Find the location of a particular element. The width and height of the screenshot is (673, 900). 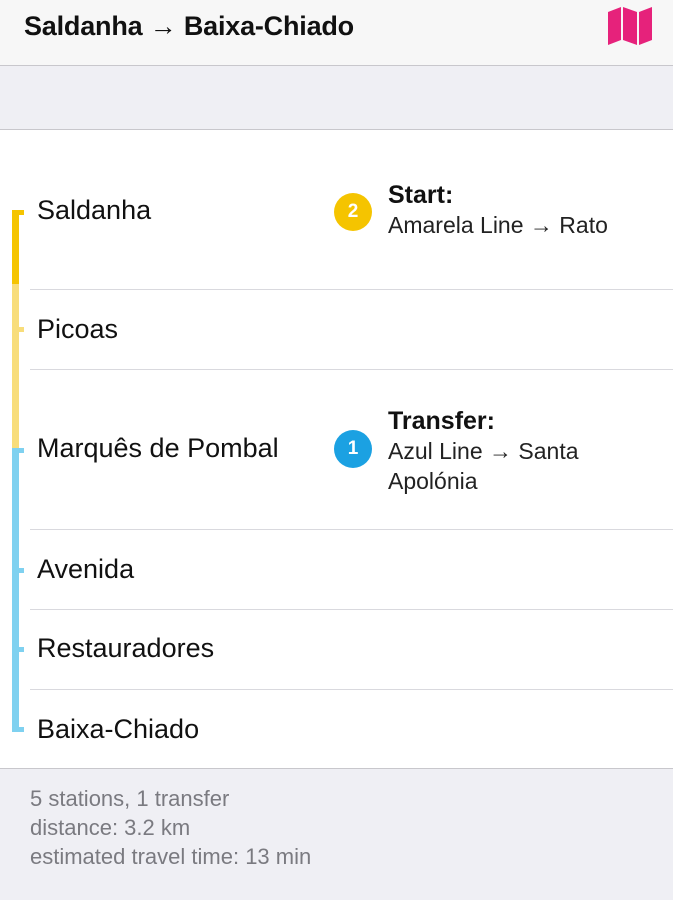

navigation-bar: Saldanha → Baixa-Chiado is located at coordinates (336, 33).